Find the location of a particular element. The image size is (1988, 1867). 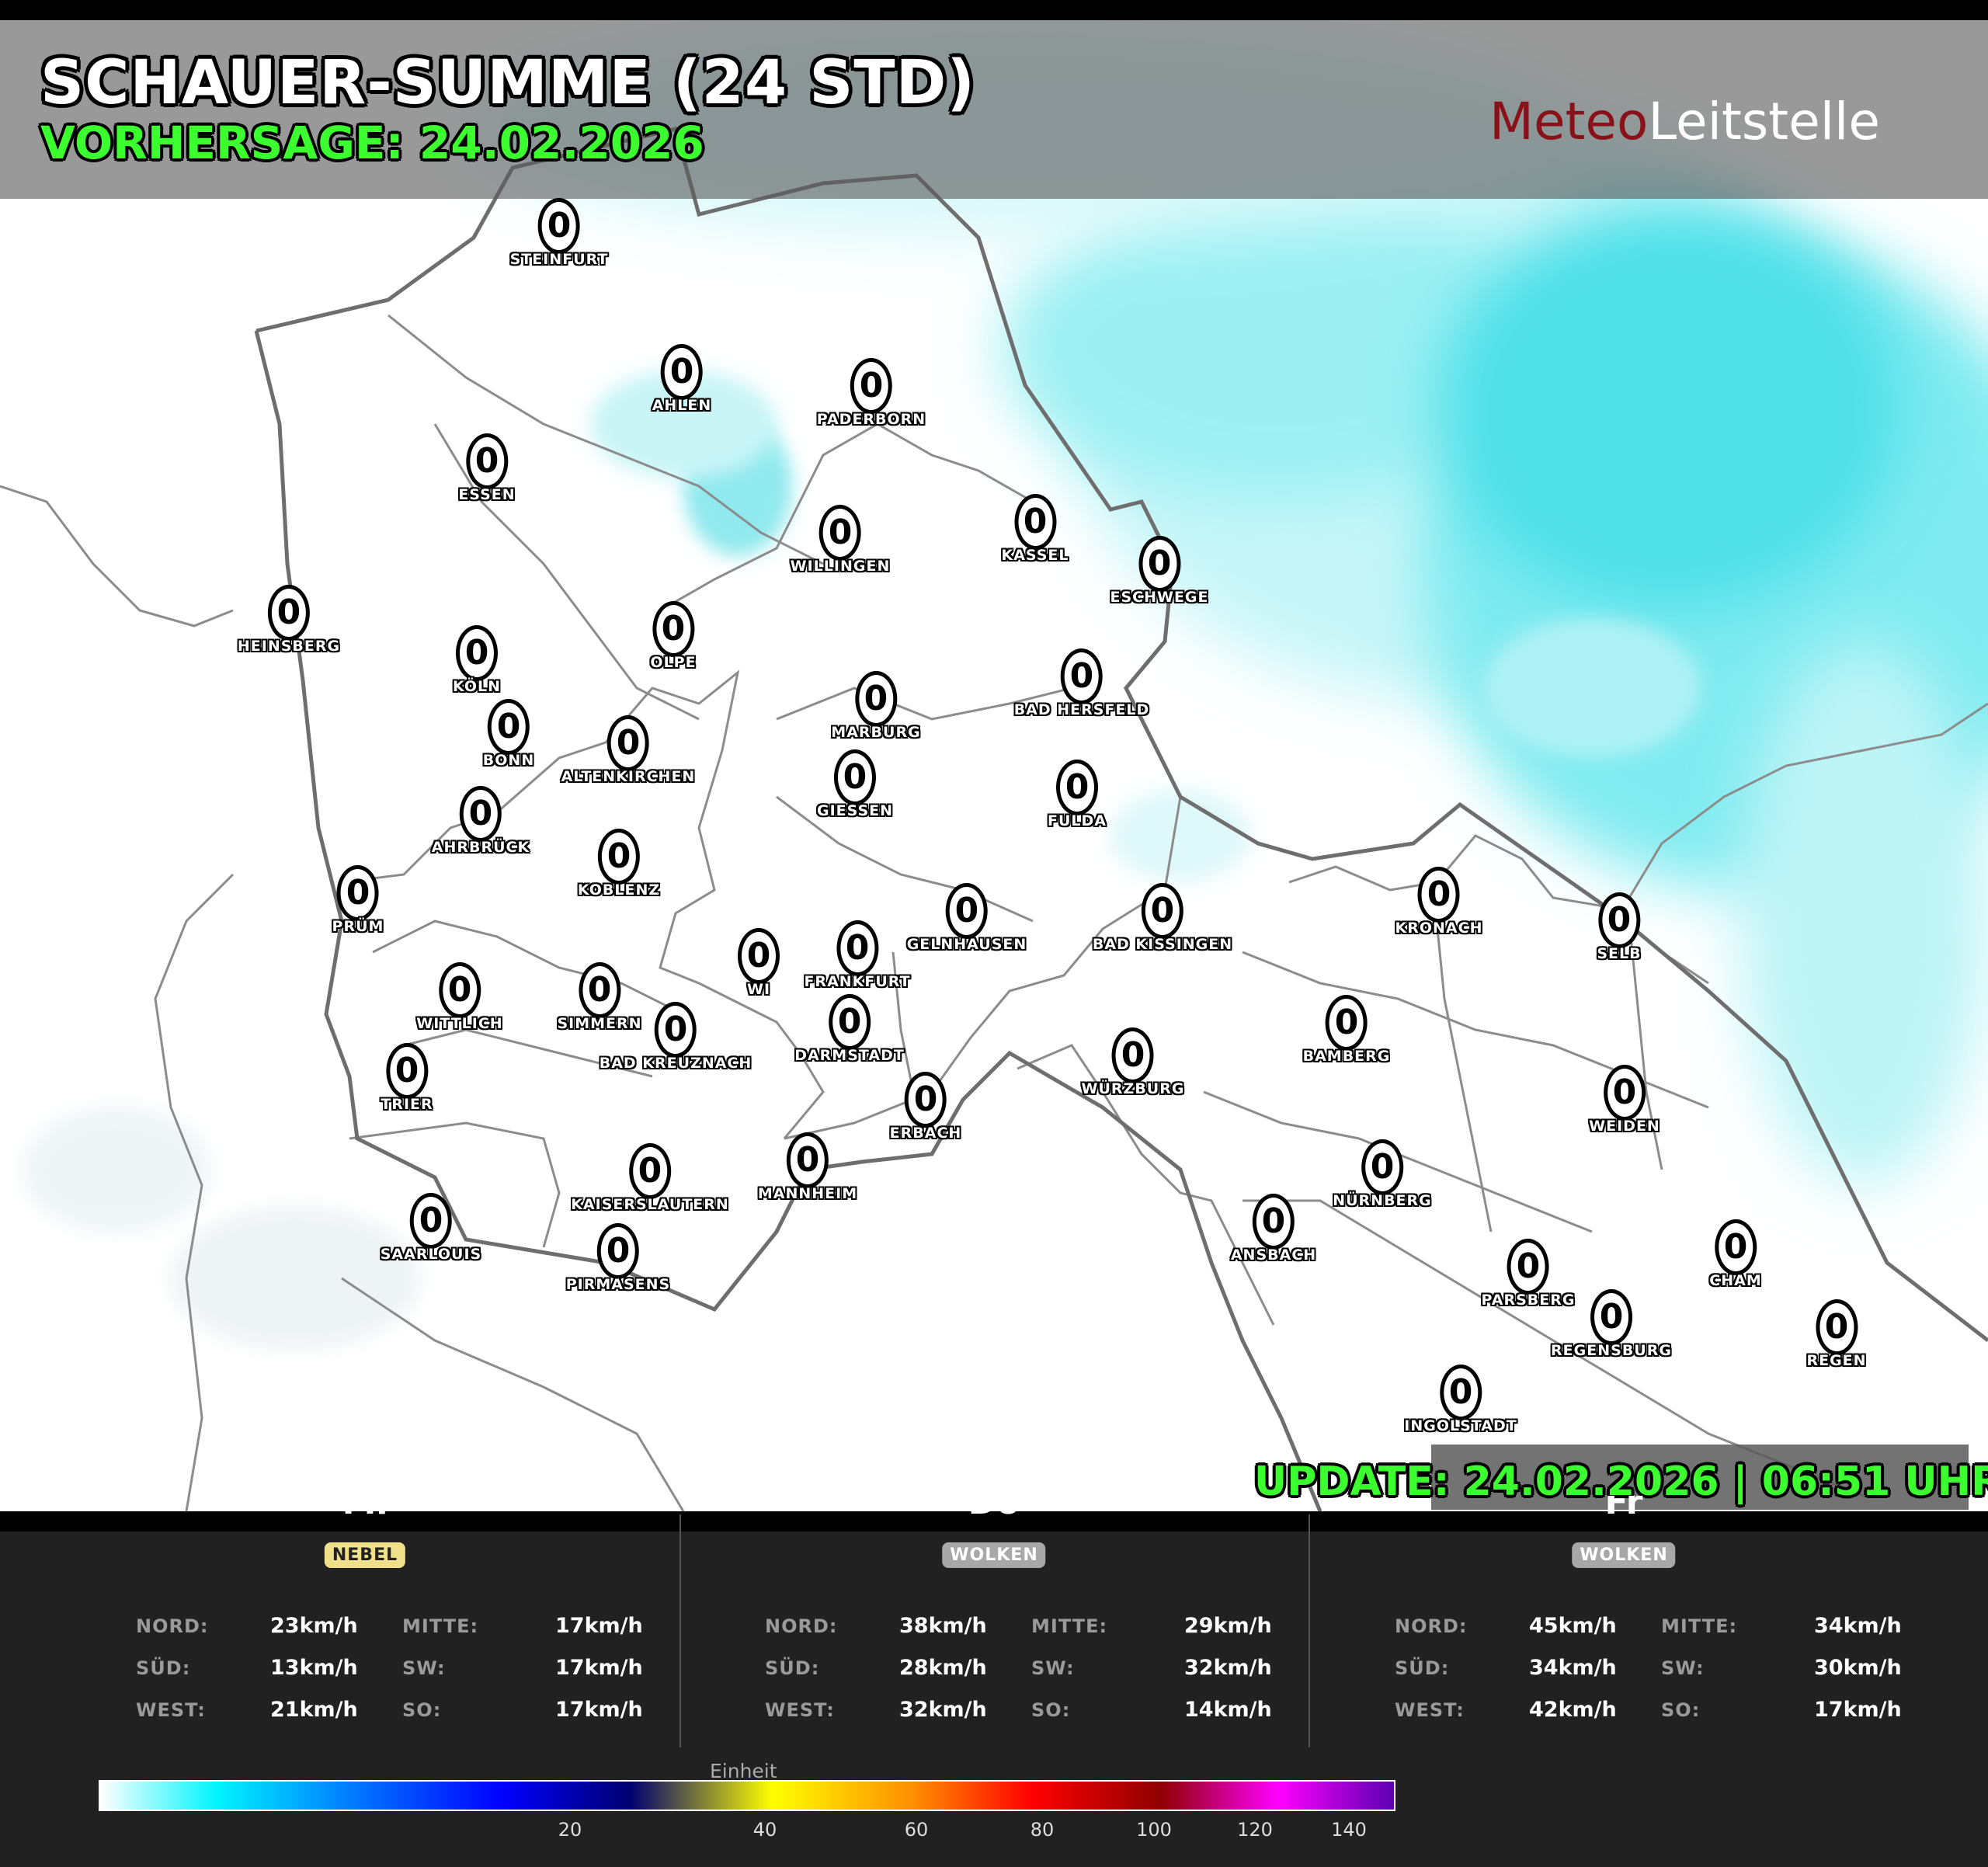

wind-value: 21km/h is located at coordinates (314, 1710).